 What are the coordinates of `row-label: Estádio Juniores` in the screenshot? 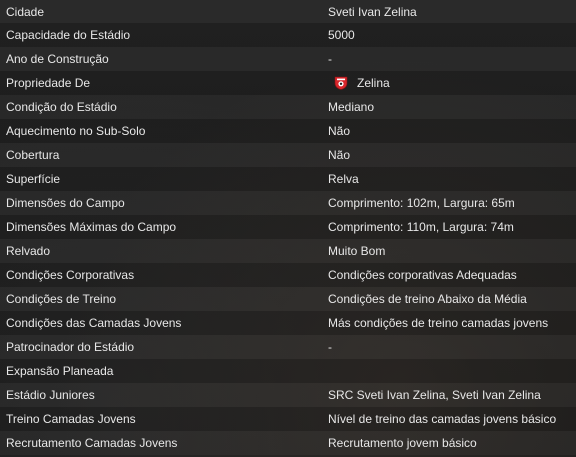 It's located at (50, 395).